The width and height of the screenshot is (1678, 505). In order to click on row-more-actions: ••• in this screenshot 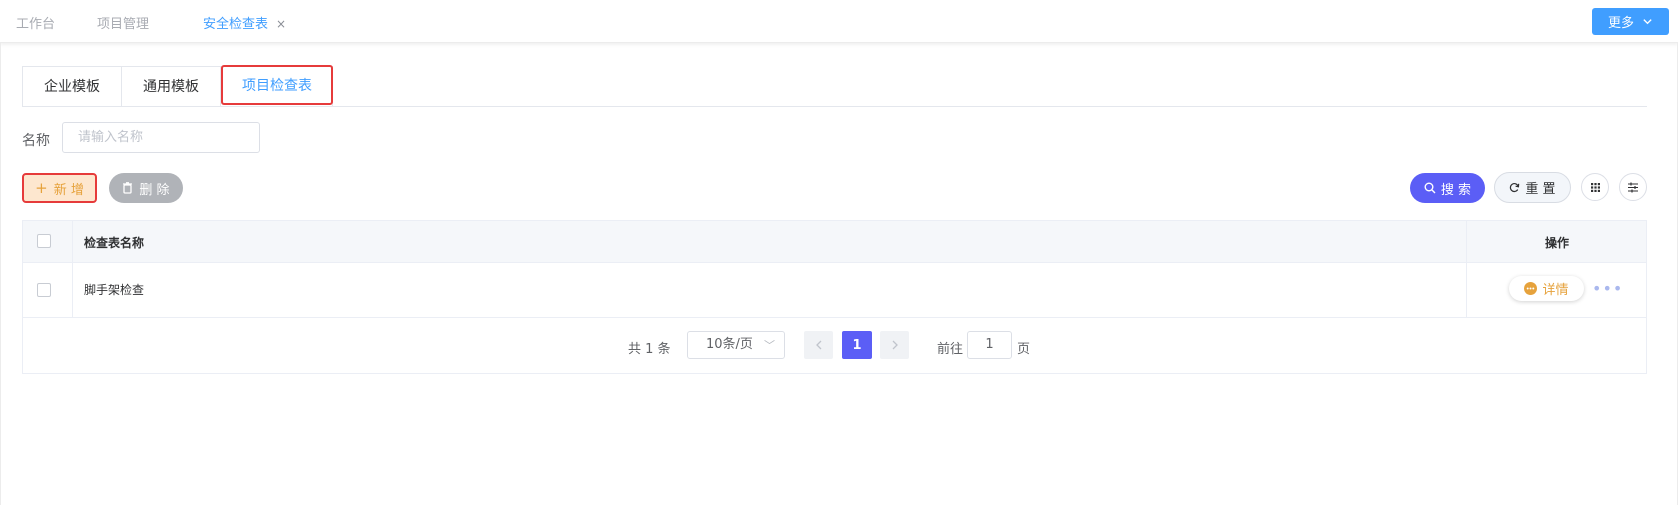, I will do `click(1607, 288)`.